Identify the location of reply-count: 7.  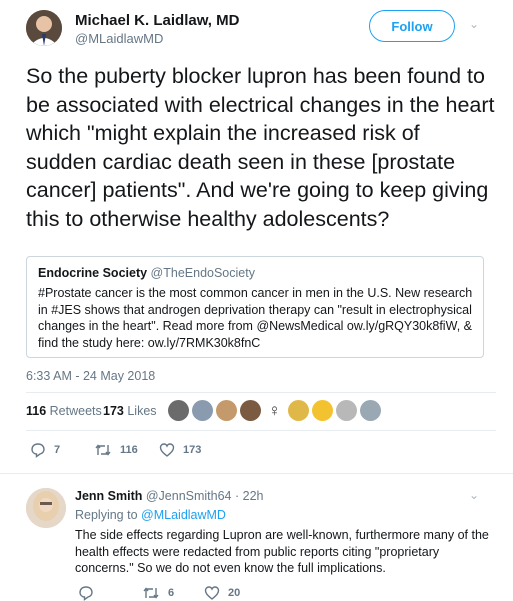
(57, 450).